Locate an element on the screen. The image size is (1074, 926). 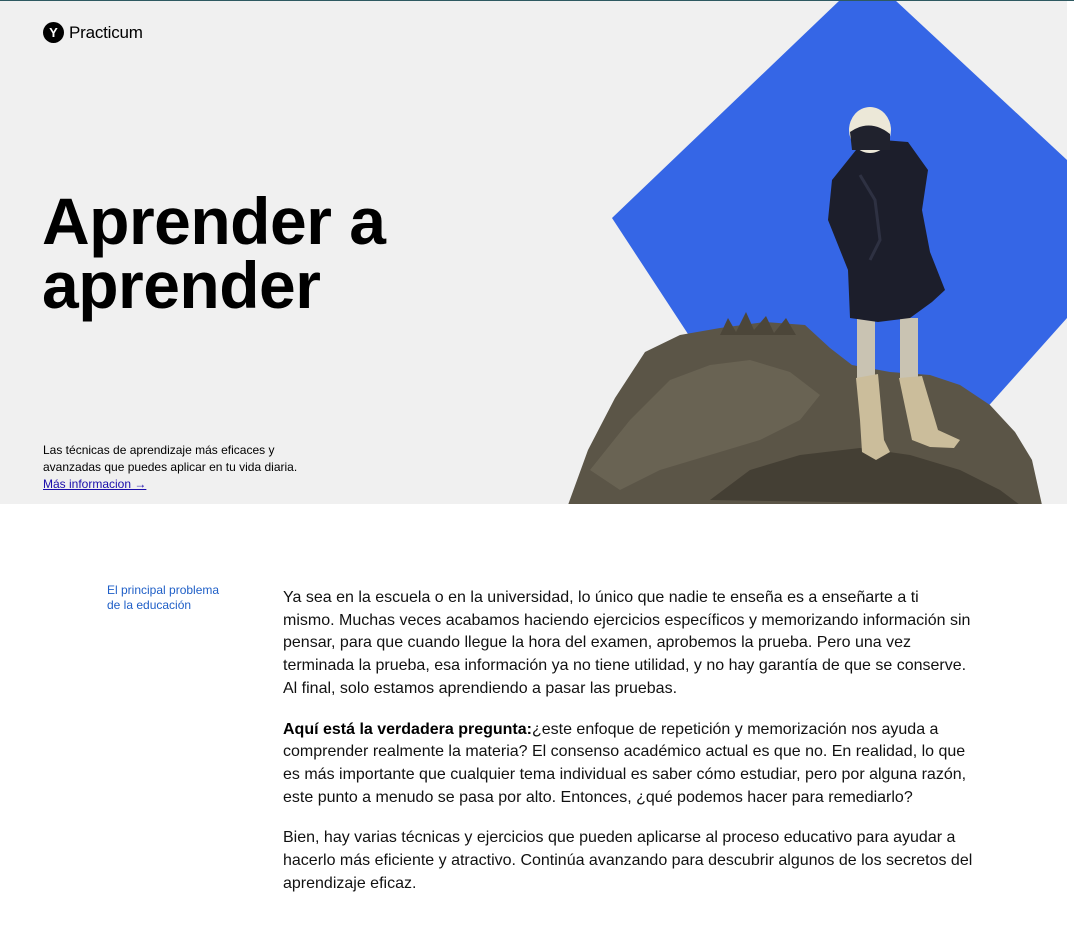
logo-text: Practicum is located at coordinates (106, 32).